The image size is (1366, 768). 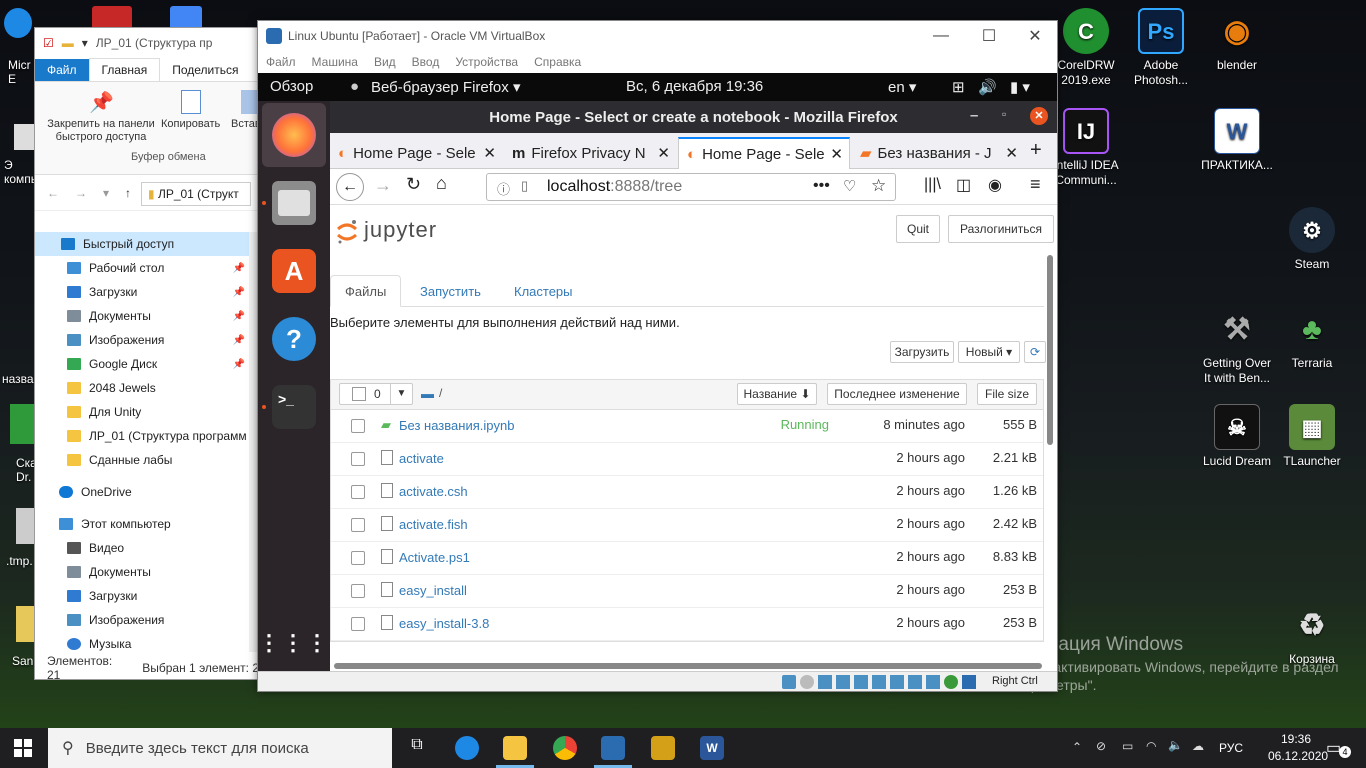 I want to click on tree-item-downloads: Загрузки 📌, so click(x=142, y=292).